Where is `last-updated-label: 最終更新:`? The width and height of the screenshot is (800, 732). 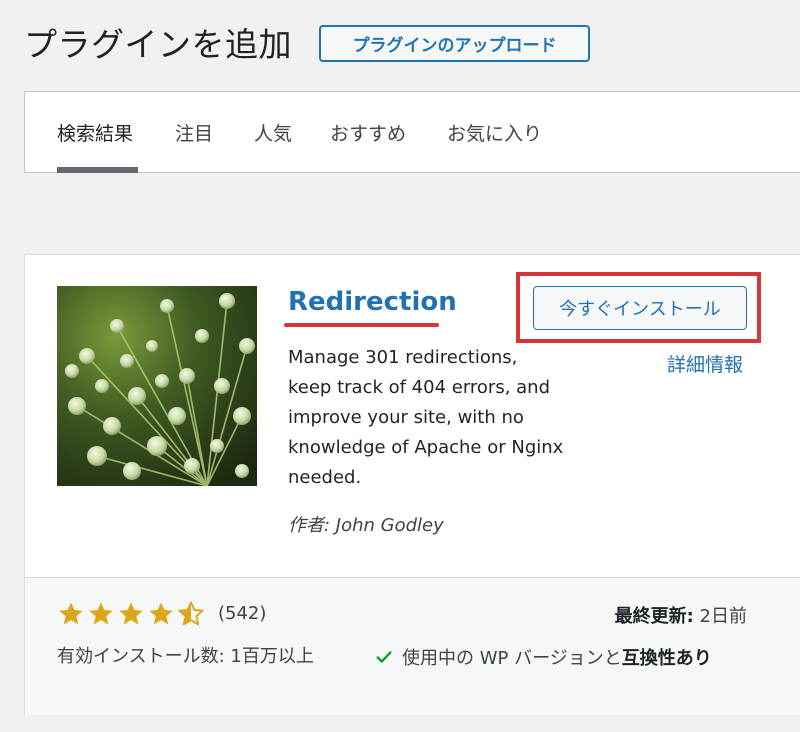
last-updated-label: 最終更新: is located at coordinates (654, 616).